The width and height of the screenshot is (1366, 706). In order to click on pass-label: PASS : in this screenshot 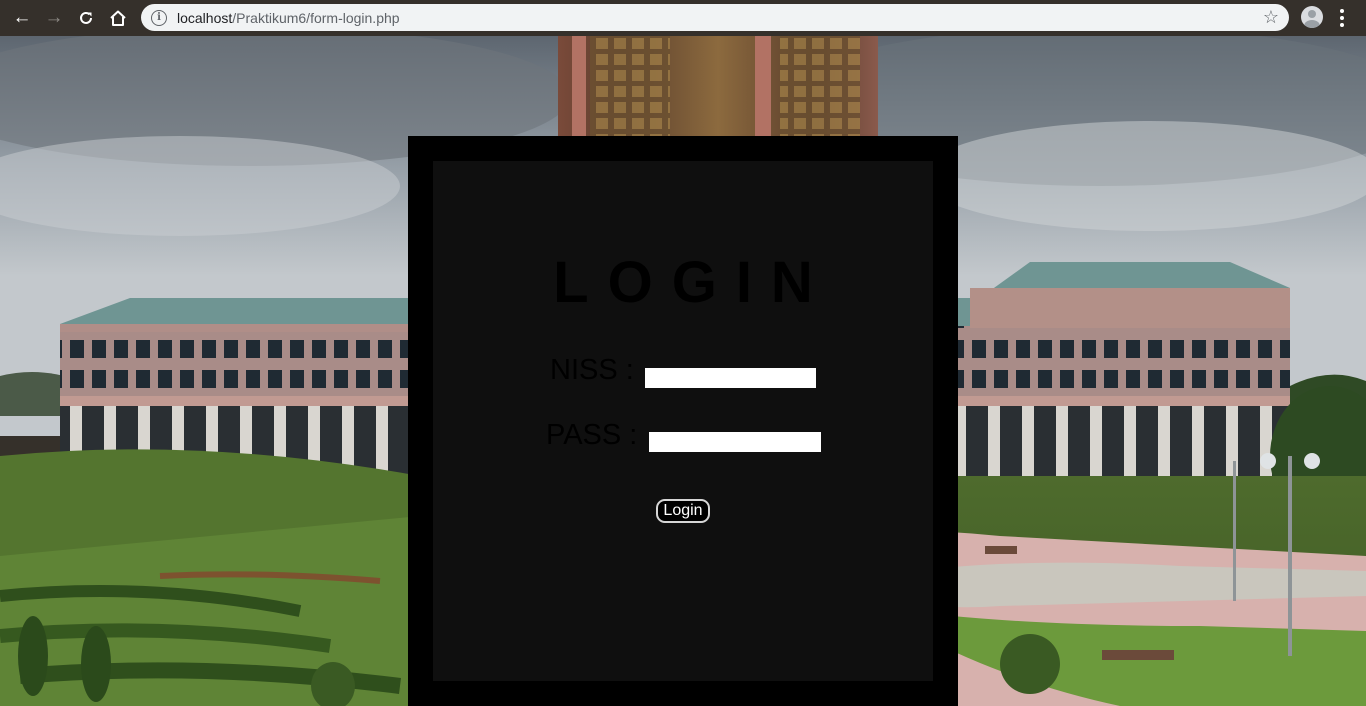, I will do `click(592, 435)`.